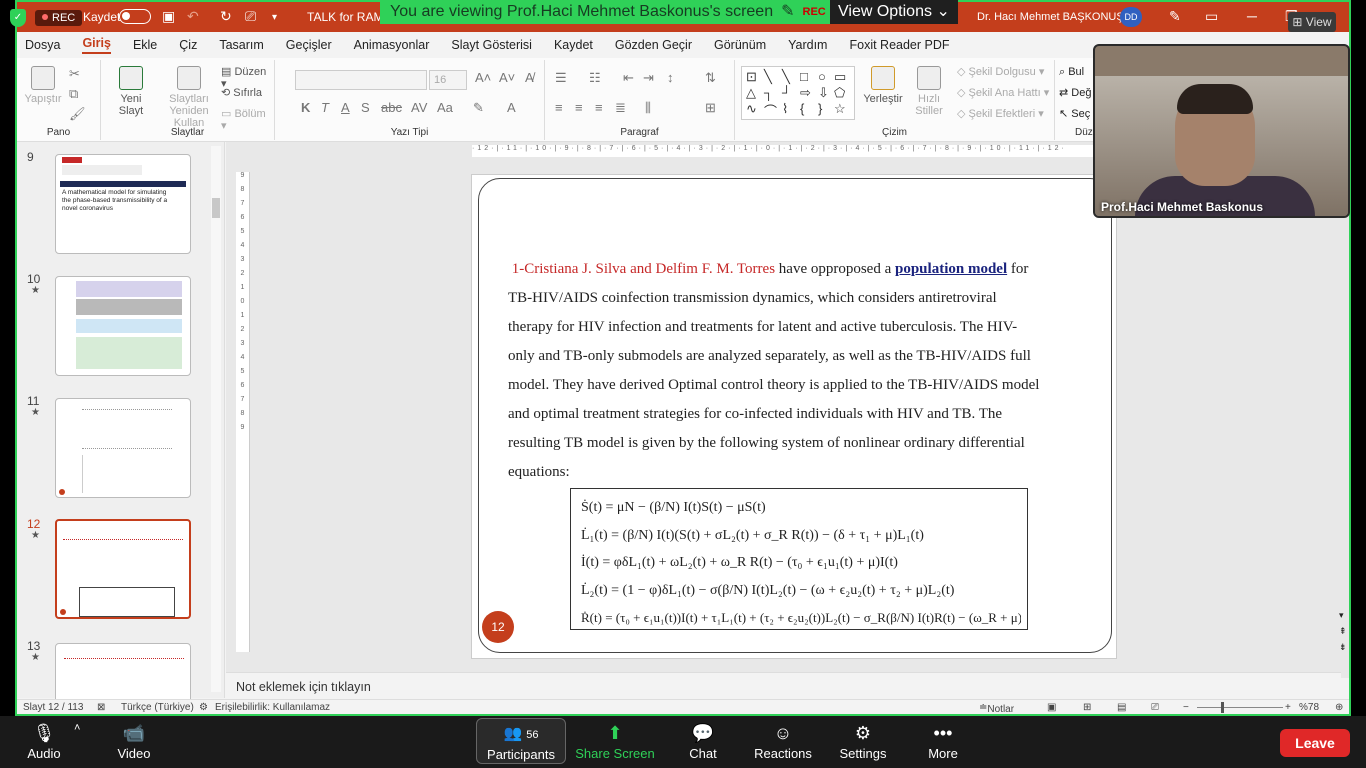  Describe the element at coordinates (751, 93) in the screenshot. I see `triangle-shape-icon: △` at that location.